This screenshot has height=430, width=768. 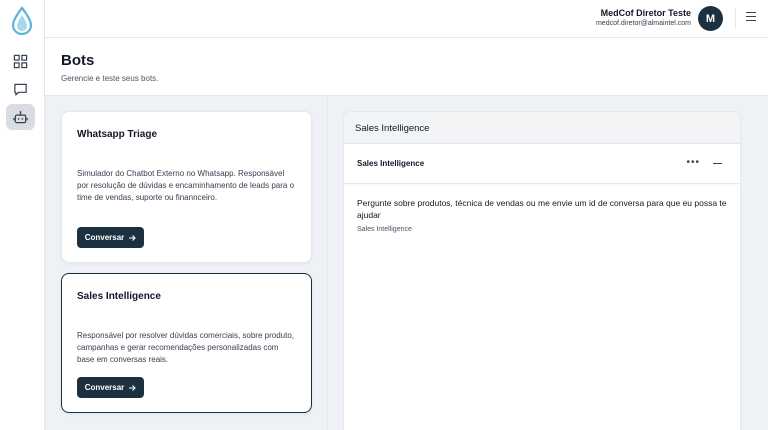 I want to click on avatar: M, so click(x=710, y=18).